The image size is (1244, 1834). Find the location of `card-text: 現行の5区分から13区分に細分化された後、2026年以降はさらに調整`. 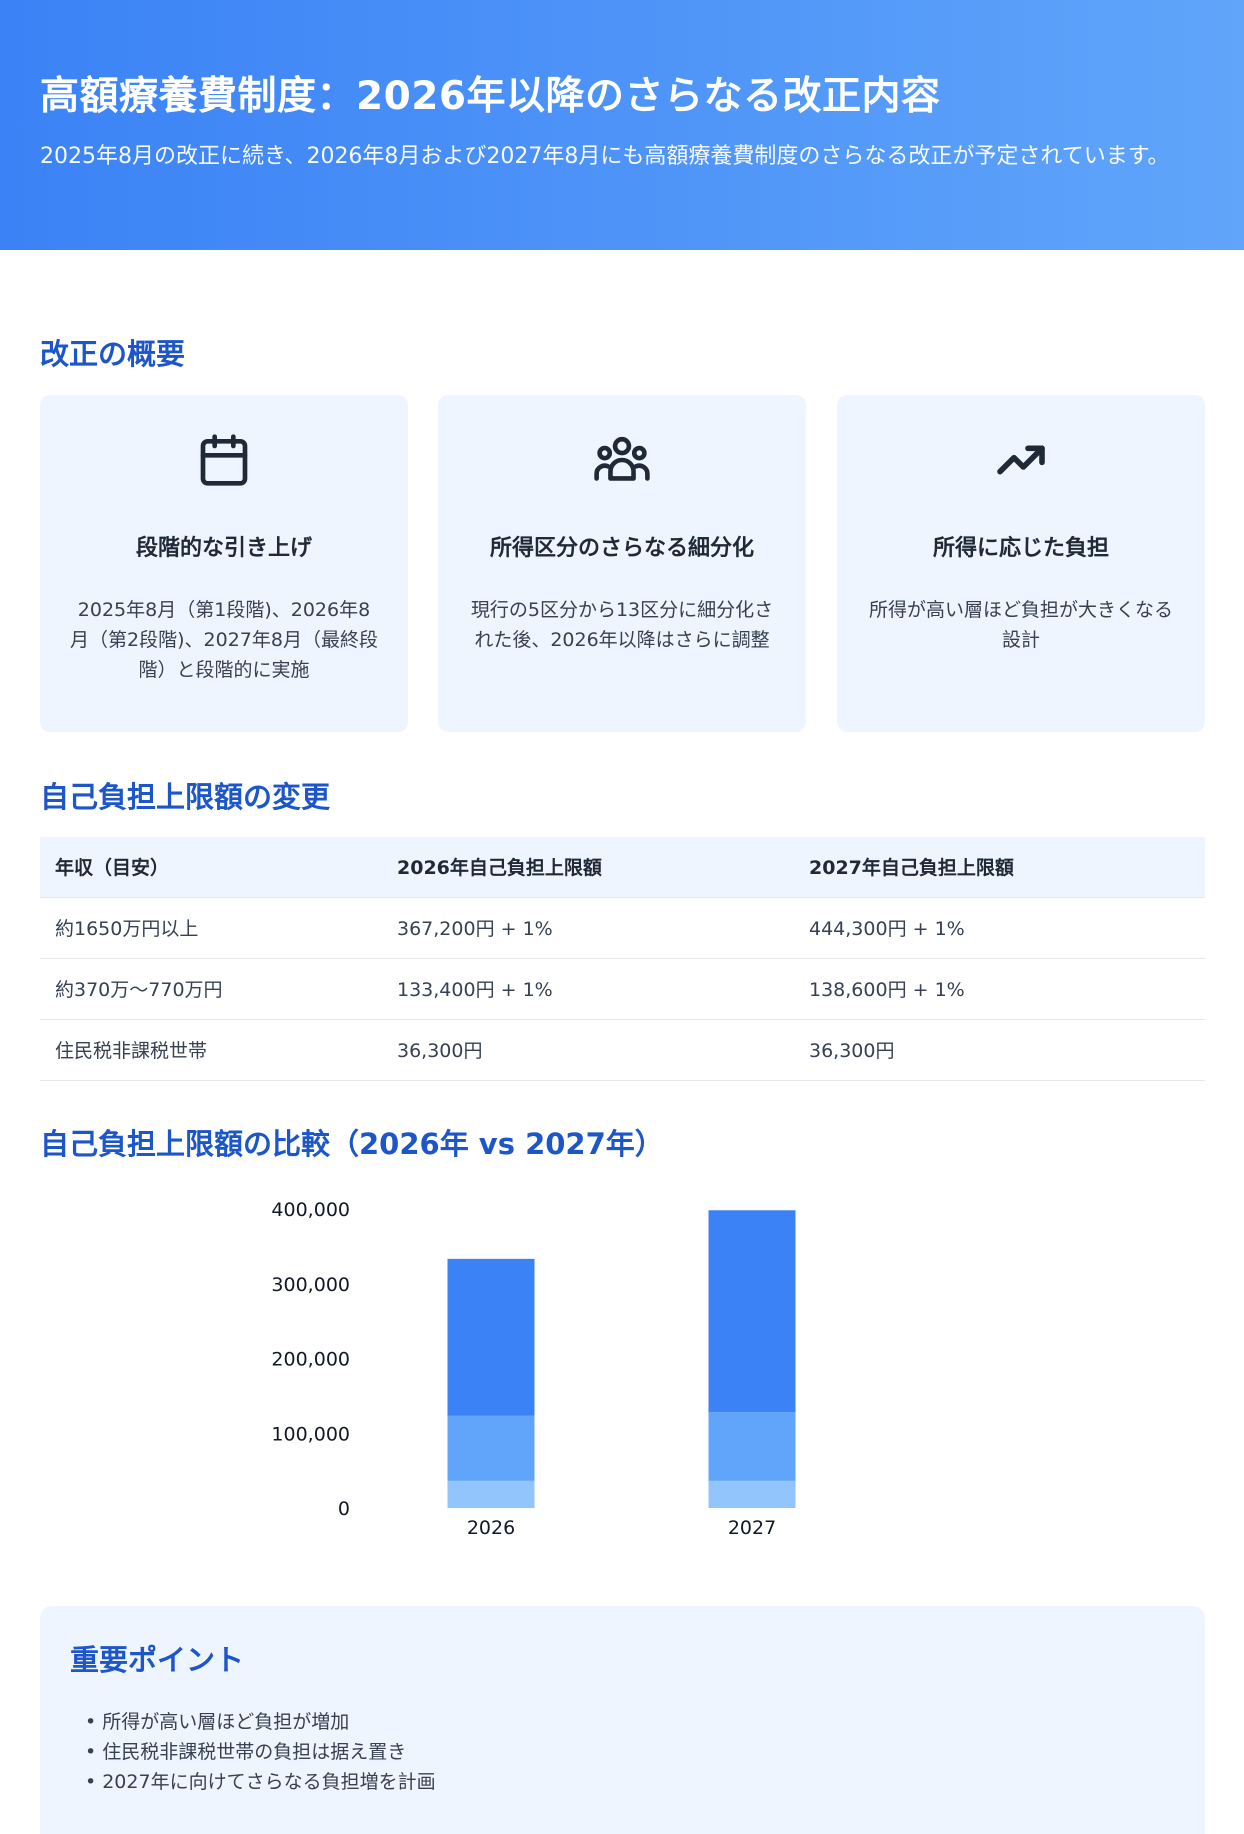

card-text: 現行の5区分から13区分に細分化された後、2026年以降はさらに調整 is located at coordinates (622, 625).